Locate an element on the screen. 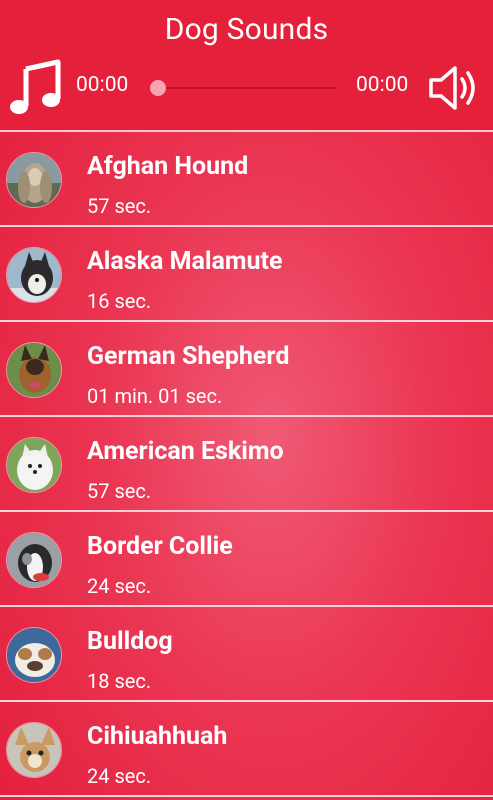 The height and width of the screenshot is (800, 493). list-item: American Eskimo 57 sec. is located at coordinates (246, 464).